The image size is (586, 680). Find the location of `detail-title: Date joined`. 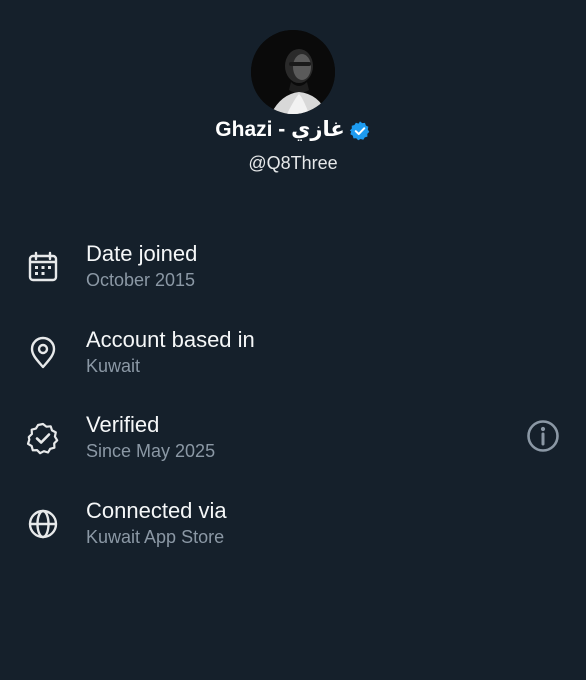

detail-title: Date joined is located at coordinates (142, 253).